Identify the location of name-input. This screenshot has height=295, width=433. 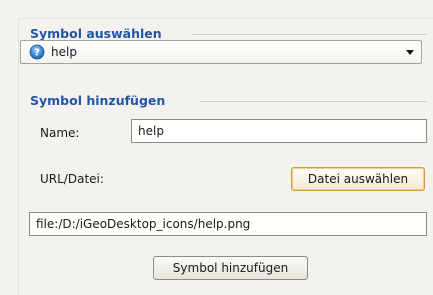
(279, 131).